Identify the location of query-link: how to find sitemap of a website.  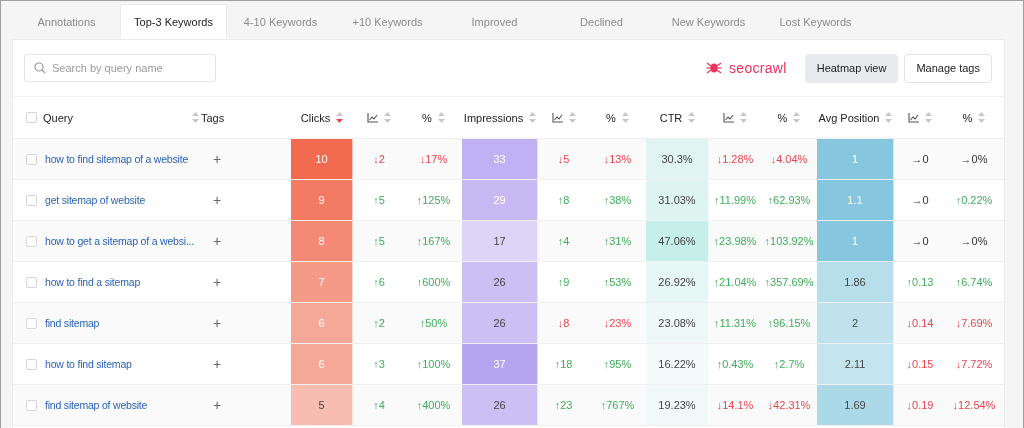
(116, 159).